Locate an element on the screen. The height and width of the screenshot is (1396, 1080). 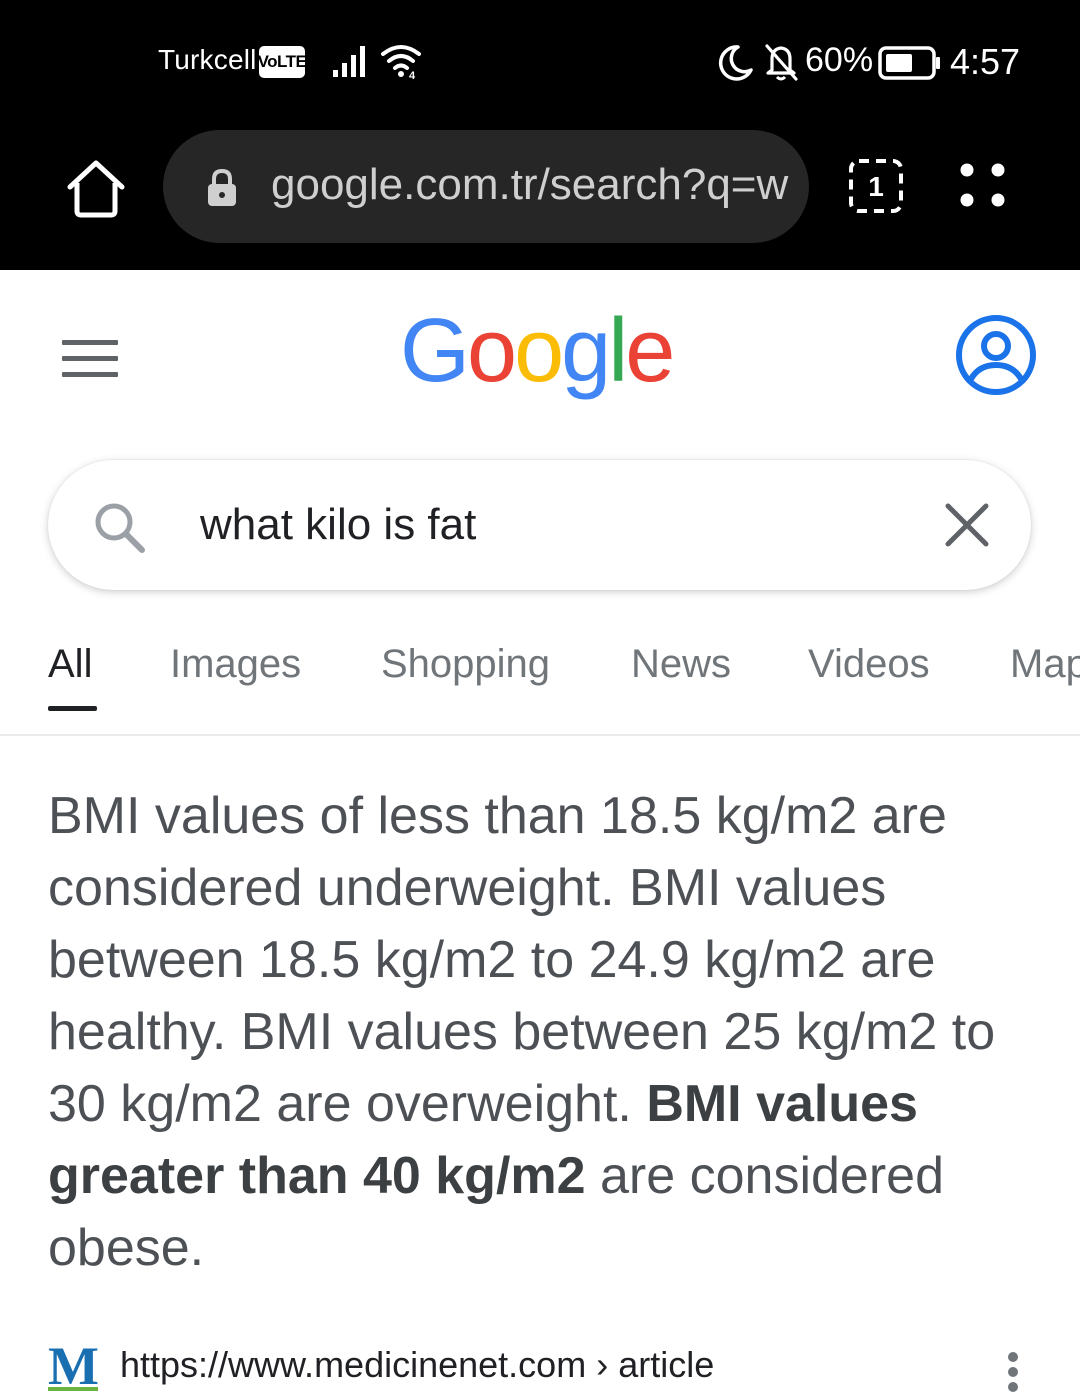
tab-shopping: Shopping is located at coordinates (465, 664).